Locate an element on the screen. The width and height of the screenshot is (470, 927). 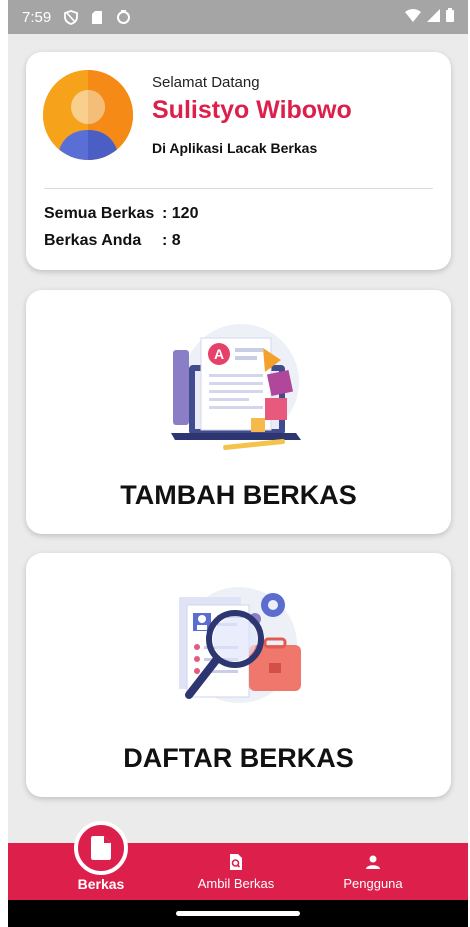
home-gesture-handle is located at coordinates (238, 913).